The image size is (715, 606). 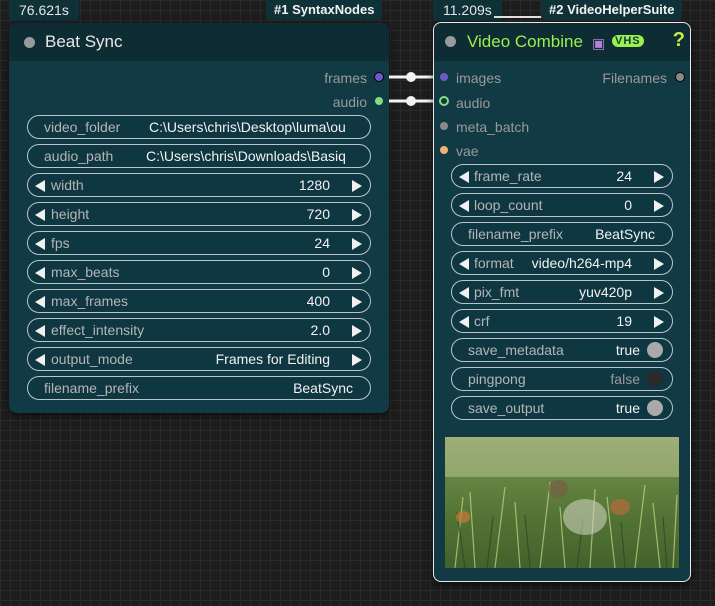 What do you see at coordinates (634, 78) in the screenshot?
I see `output-filenames-label: Filenames` at bounding box center [634, 78].